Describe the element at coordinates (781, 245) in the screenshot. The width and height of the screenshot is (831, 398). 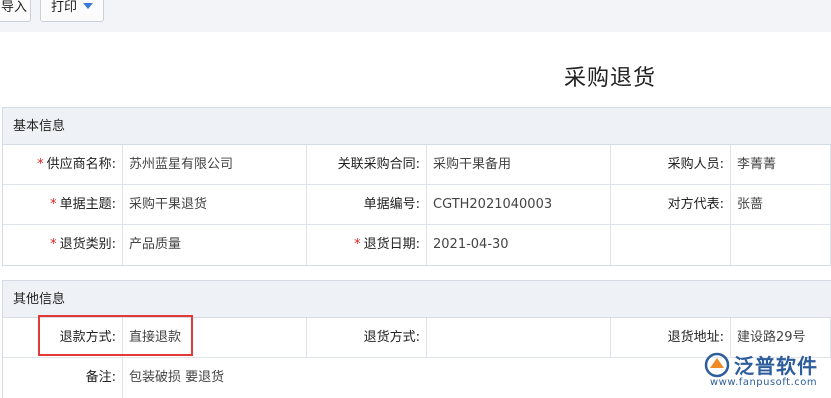
I see `empty-field` at that location.